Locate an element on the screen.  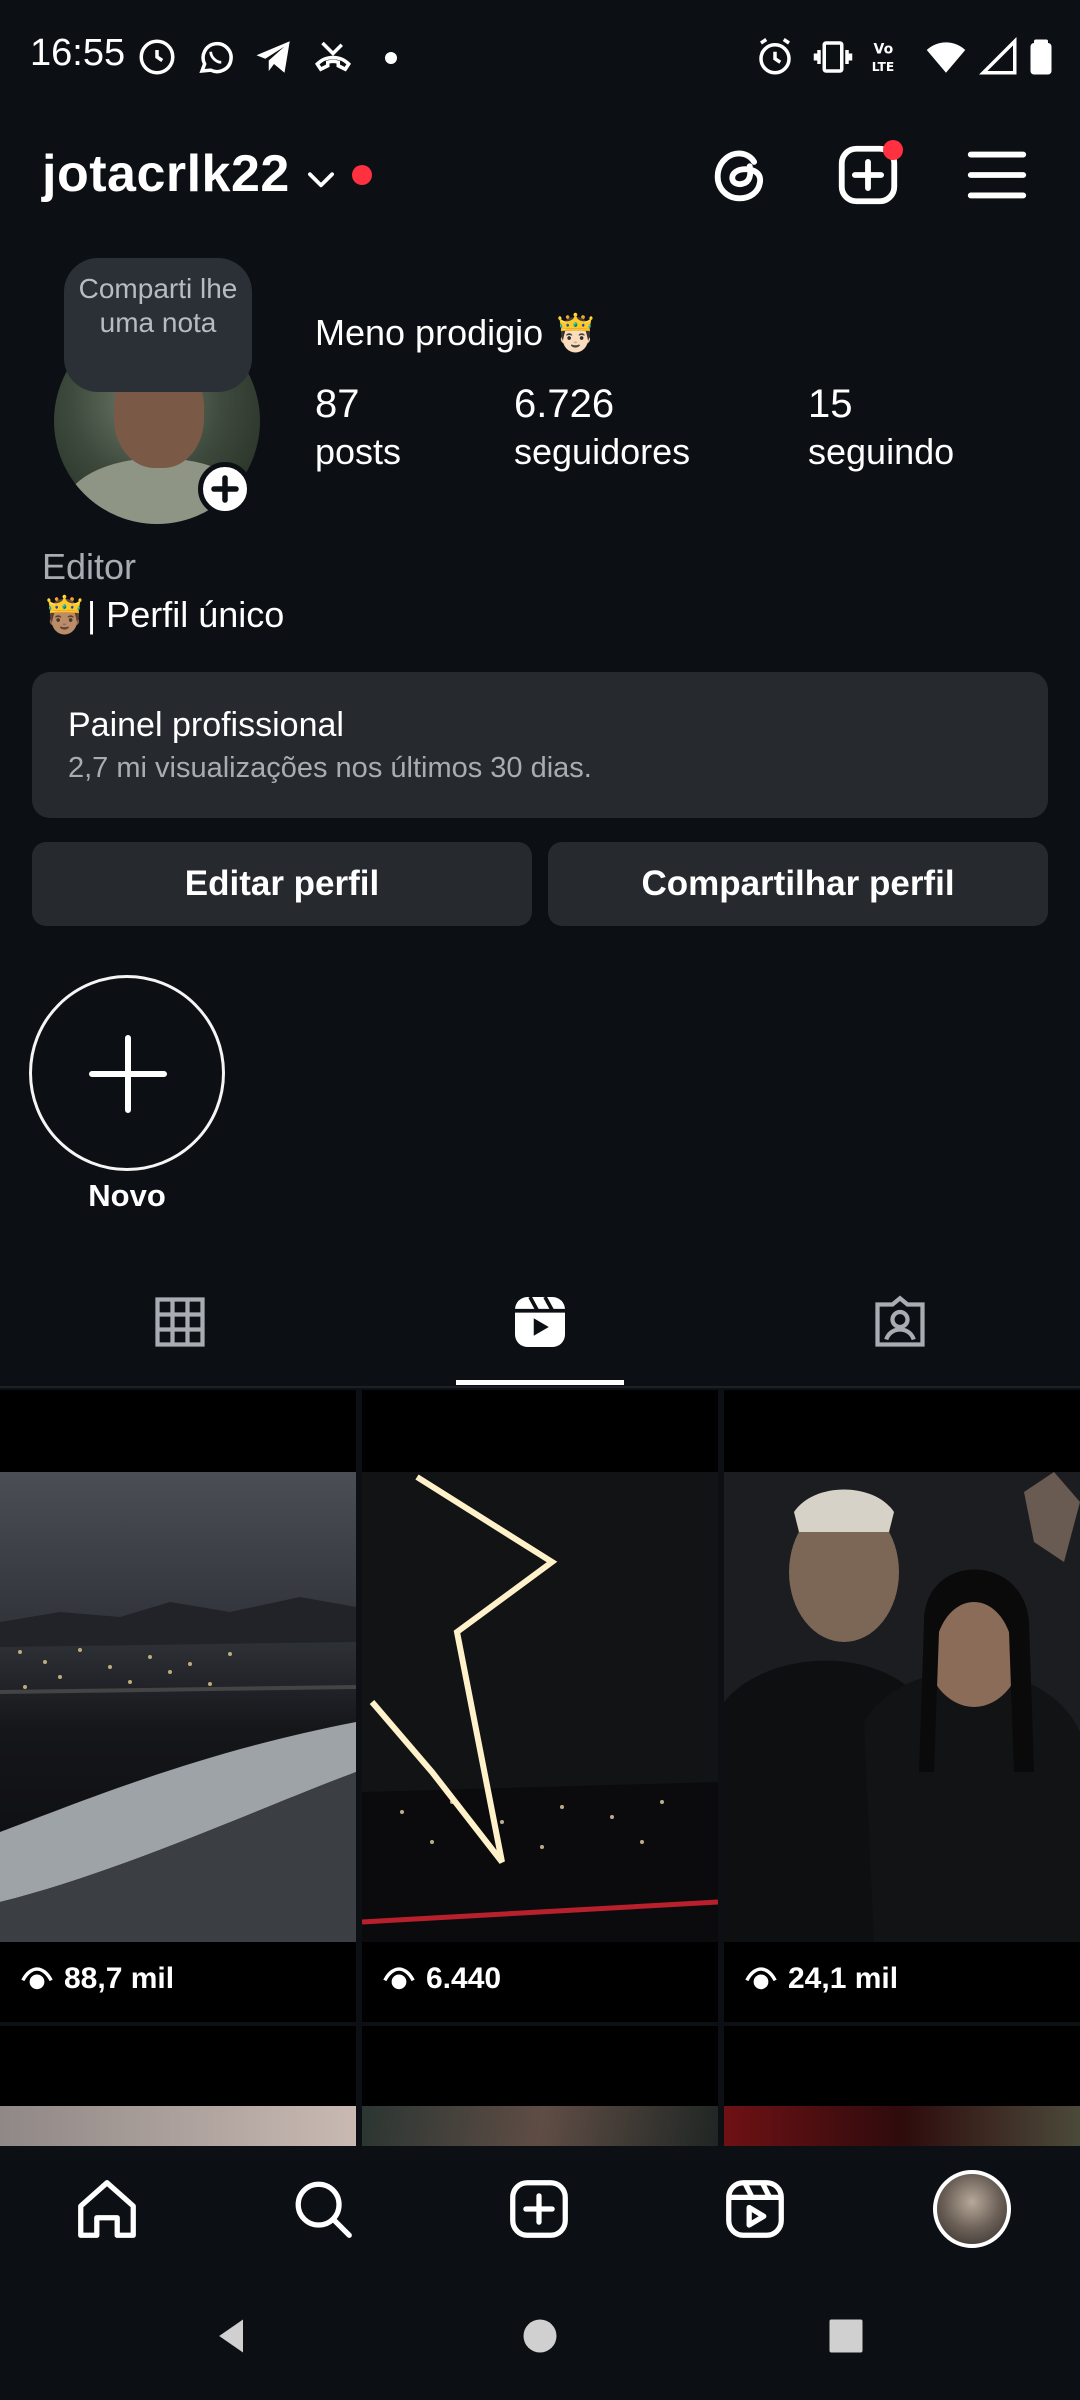
profile-bio: 🤴🏽| Perfil único is located at coordinates (163, 614).